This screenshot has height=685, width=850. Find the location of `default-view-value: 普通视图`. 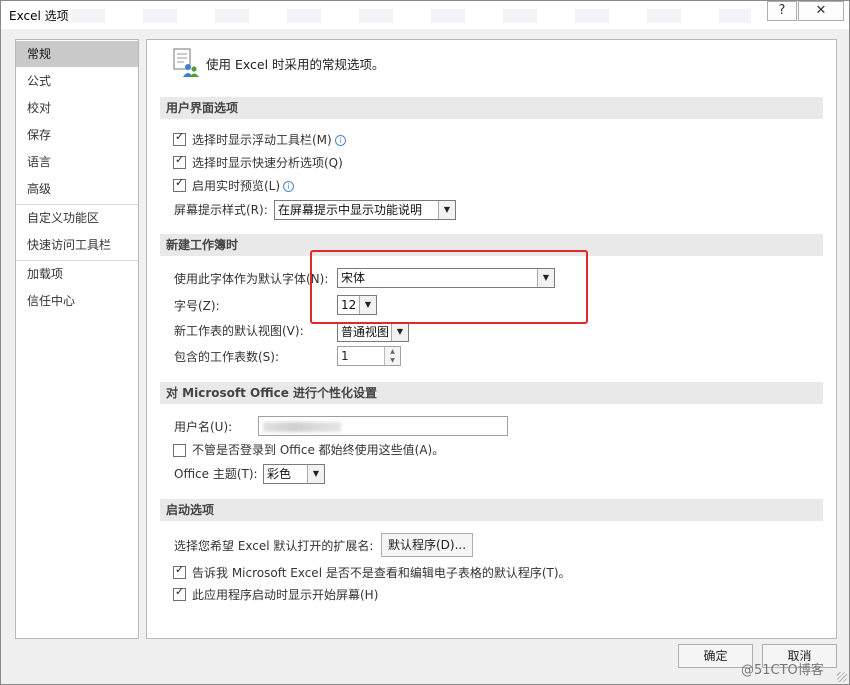

default-view-value: 普通视图 is located at coordinates (365, 332).